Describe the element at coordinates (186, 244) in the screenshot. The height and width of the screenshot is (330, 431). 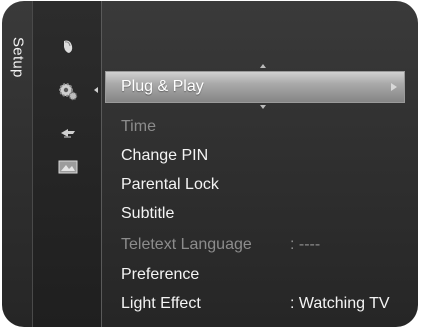
I see `menu-item-teletext-language: Teletext Language` at that location.